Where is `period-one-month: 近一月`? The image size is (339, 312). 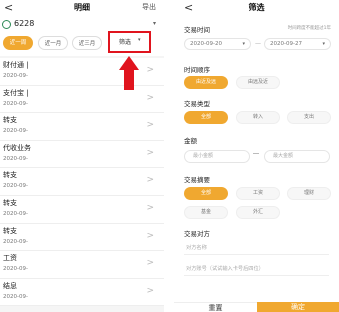
period-one-month: 近一月 is located at coordinates (53, 43).